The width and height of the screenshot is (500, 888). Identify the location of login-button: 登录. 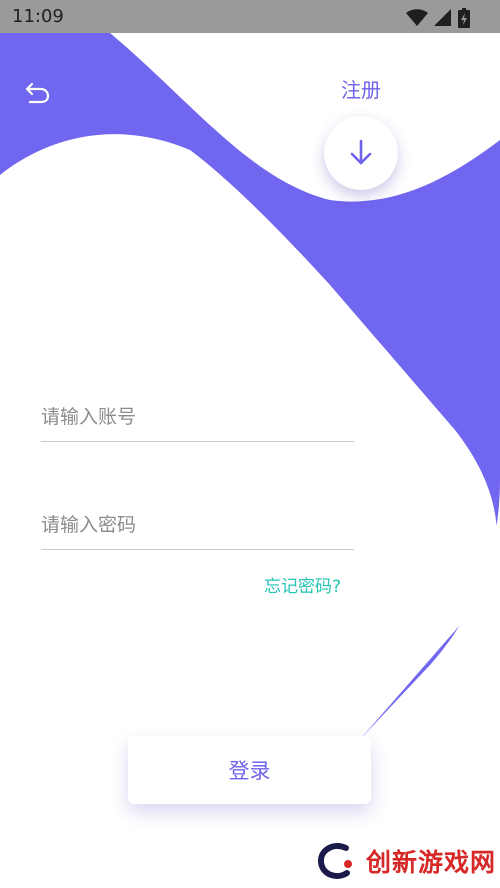
(249, 770).